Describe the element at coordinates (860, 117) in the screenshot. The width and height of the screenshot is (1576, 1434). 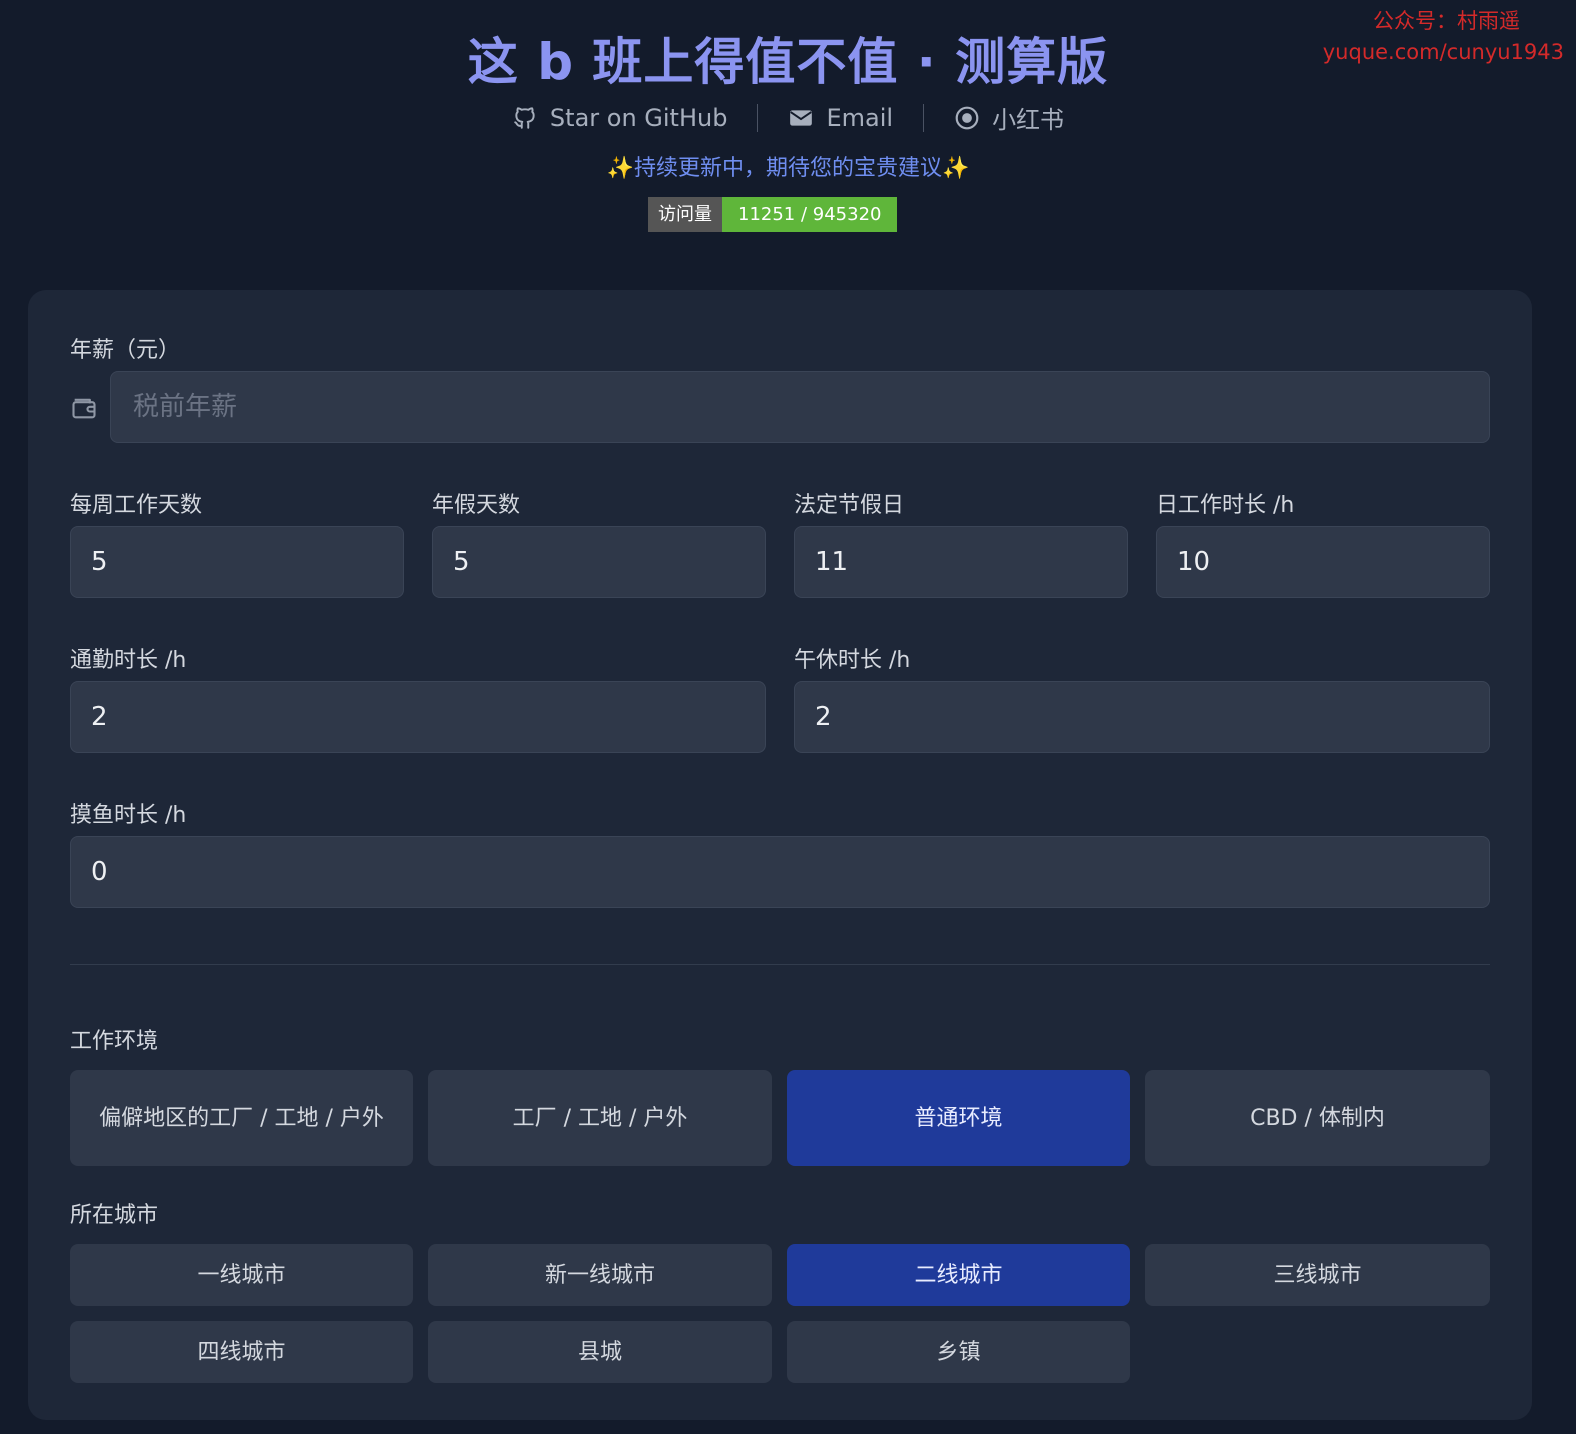
I see `email-link-label: Email` at that location.